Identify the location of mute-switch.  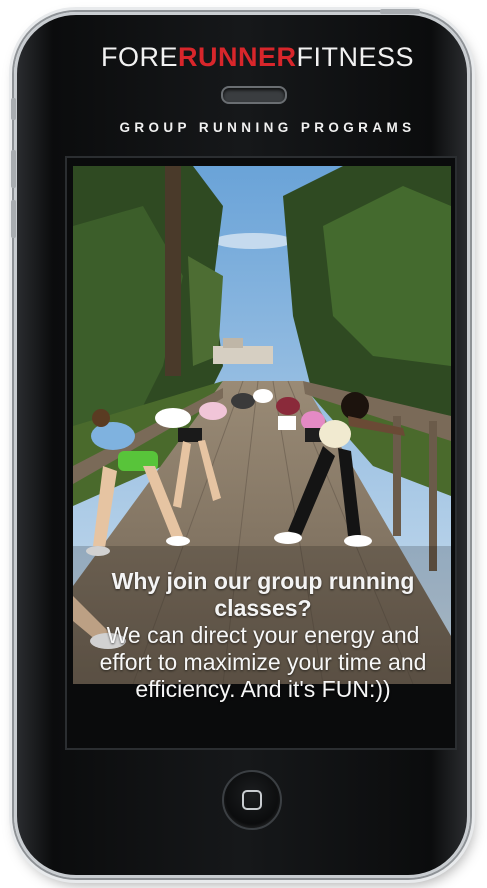
(13, 109).